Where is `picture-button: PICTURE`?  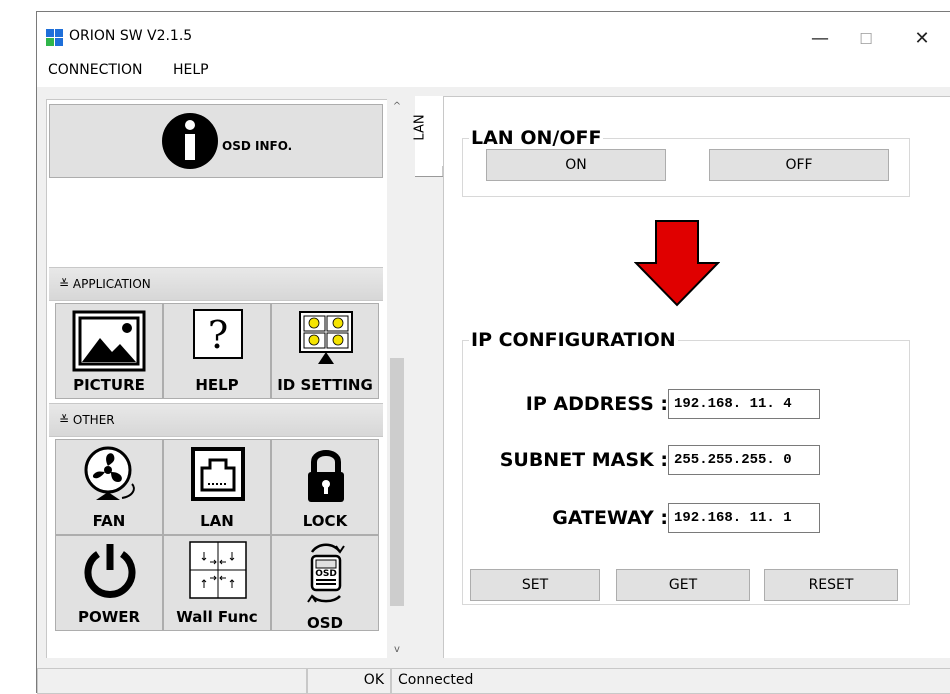
picture-button: PICTURE is located at coordinates (109, 351).